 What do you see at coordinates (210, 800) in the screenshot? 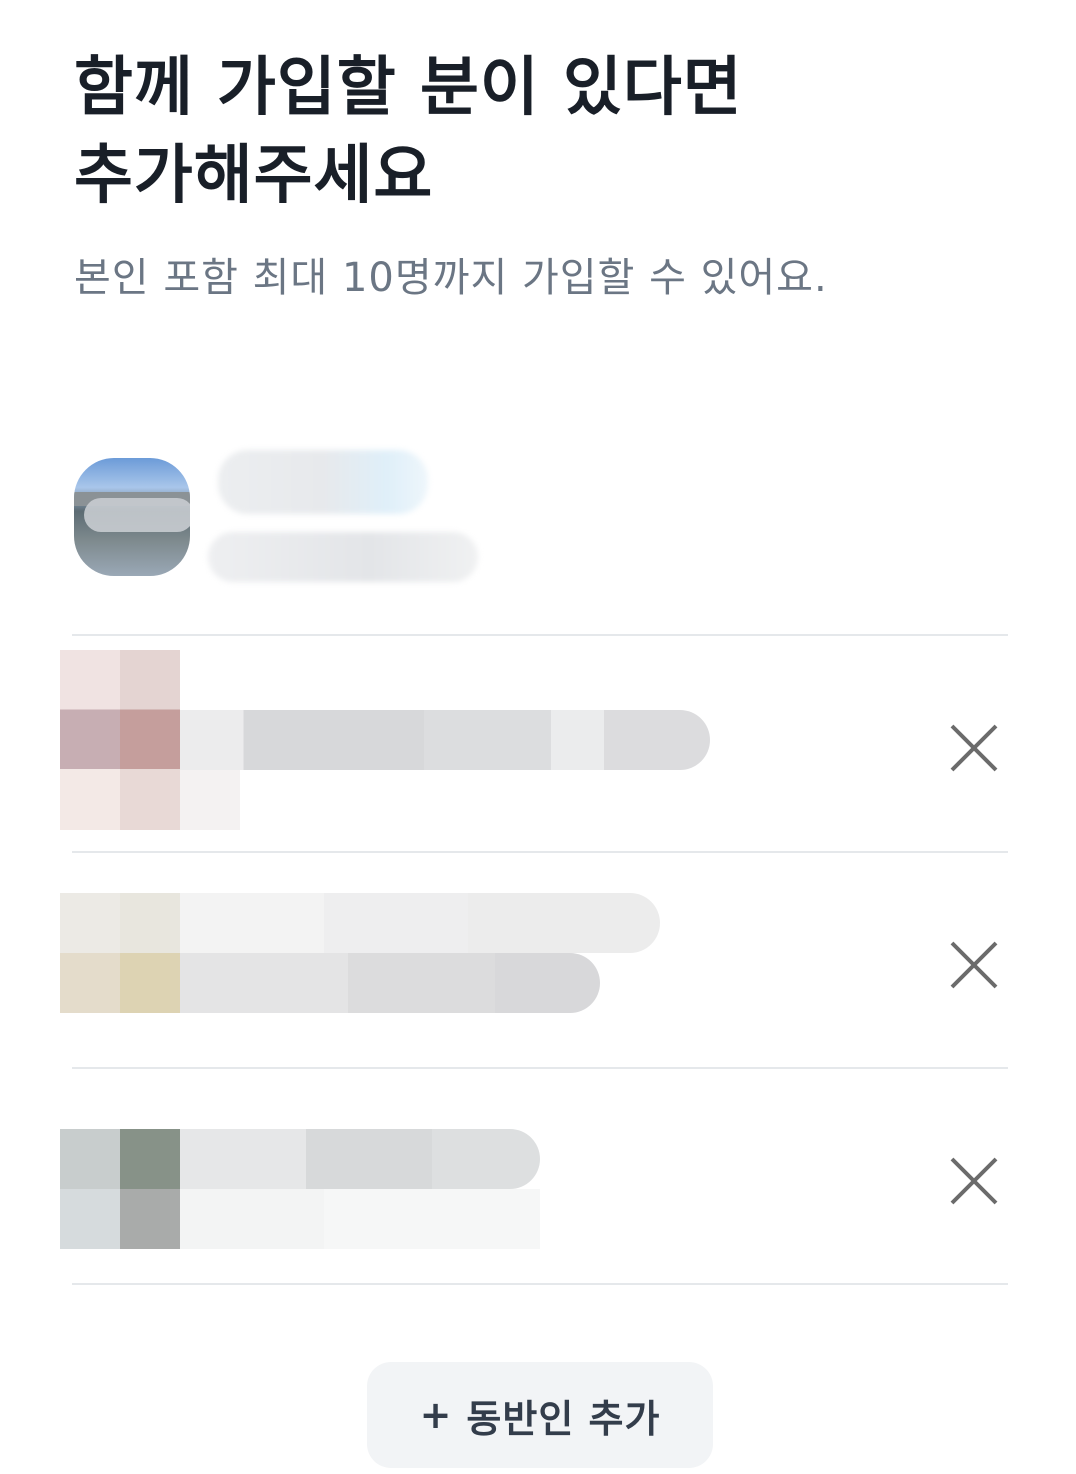
I see `redacted-block` at bounding box center [210, 800].